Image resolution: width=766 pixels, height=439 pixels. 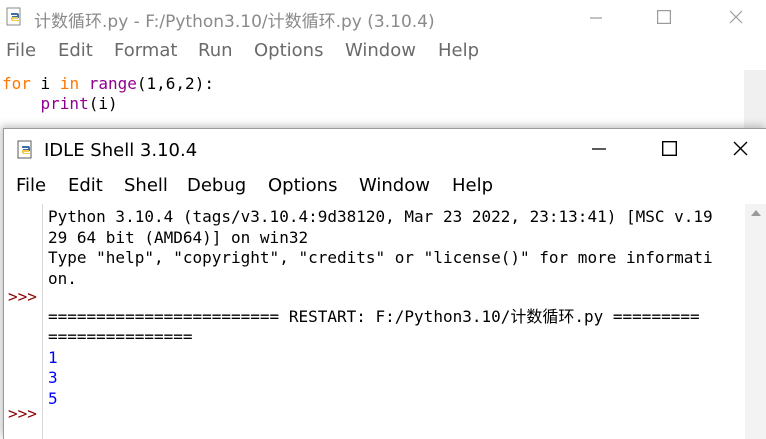 I want to click on editor-maximize-button, so click(x=664, y=18).